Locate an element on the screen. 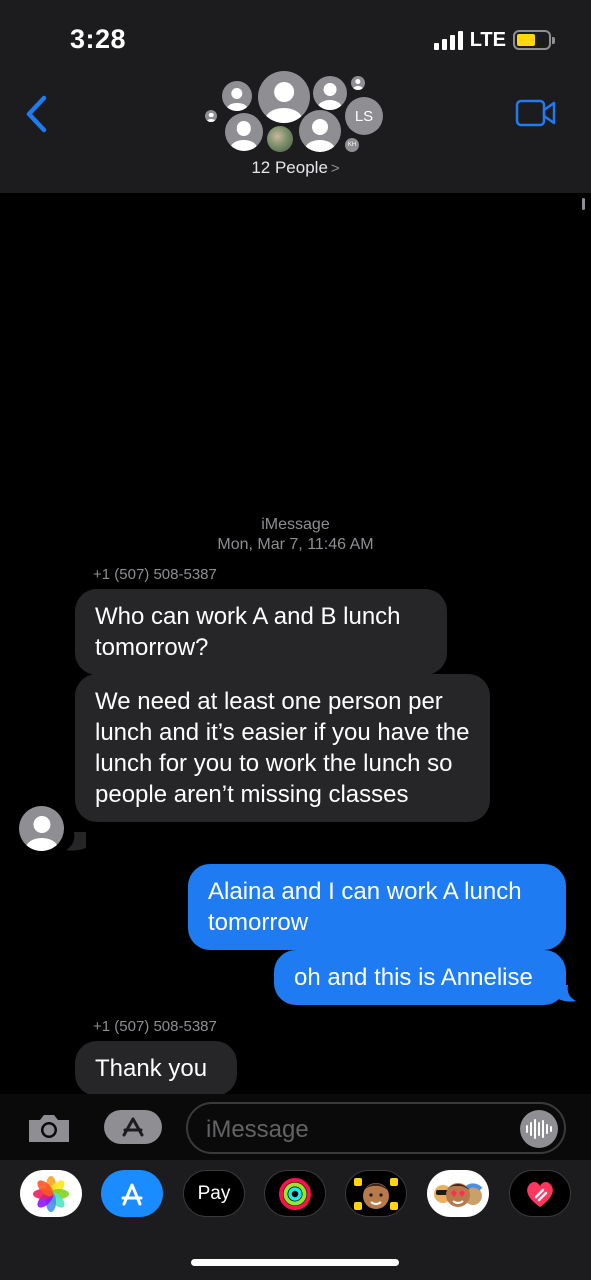 The image size is (591, 1280). camera-icon is located at coordinates (49, 1128).